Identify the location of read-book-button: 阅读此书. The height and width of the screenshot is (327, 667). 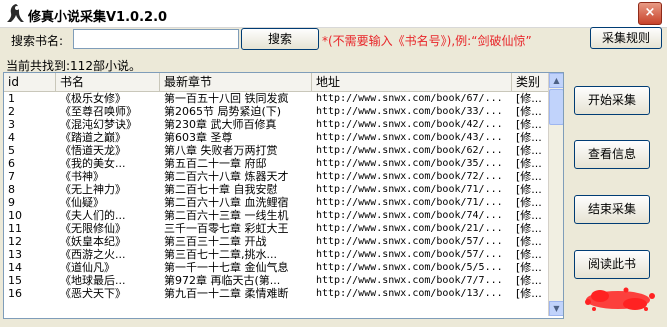
(612, 264).